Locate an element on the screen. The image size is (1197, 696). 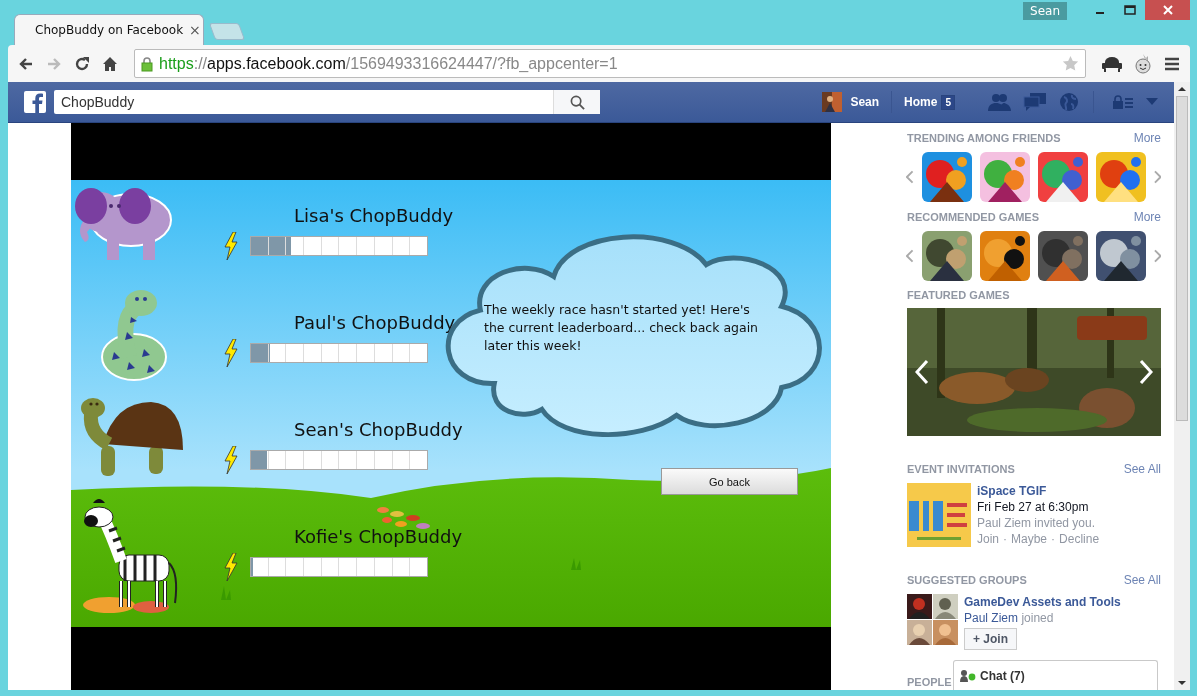
joined-note: joined is located at coordinates (1037, 618).